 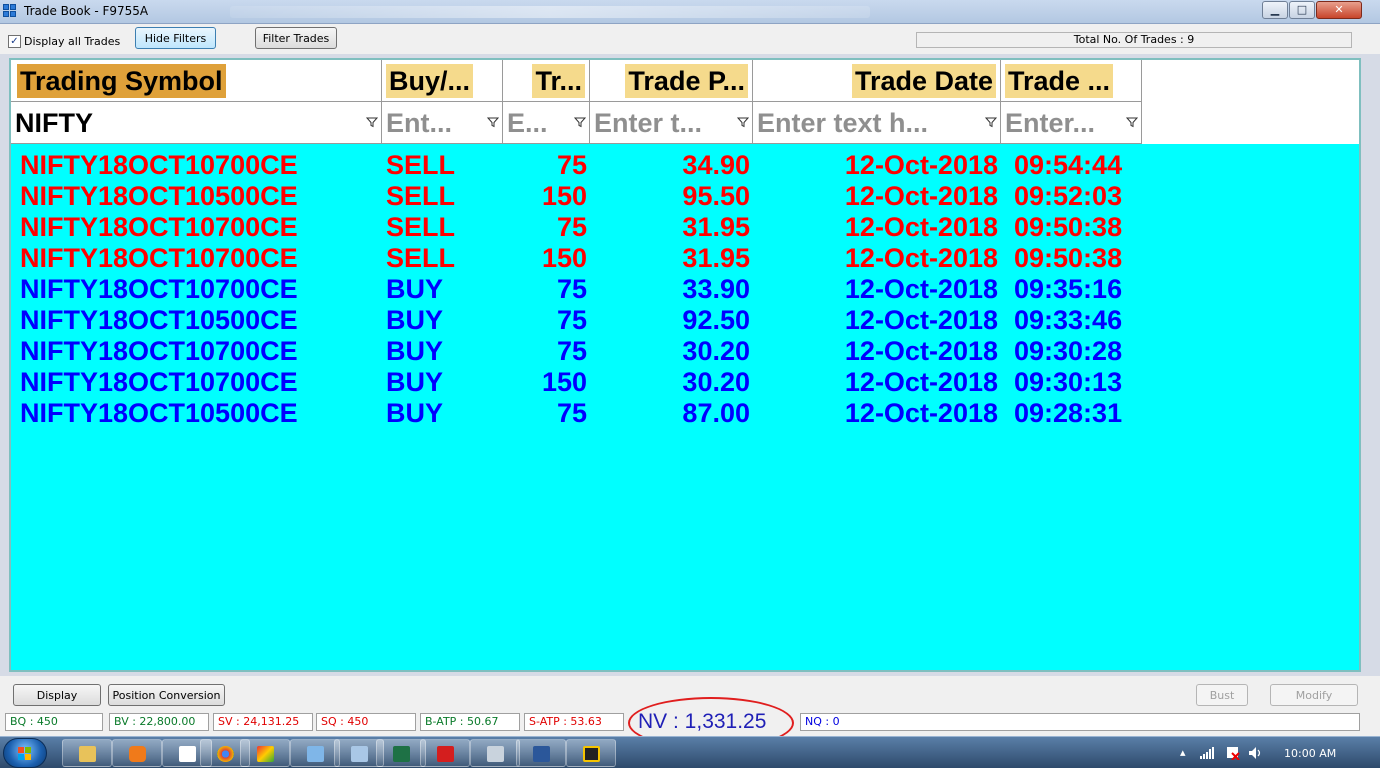 I want to click on volume-icon, so click(x=1256, y=753).